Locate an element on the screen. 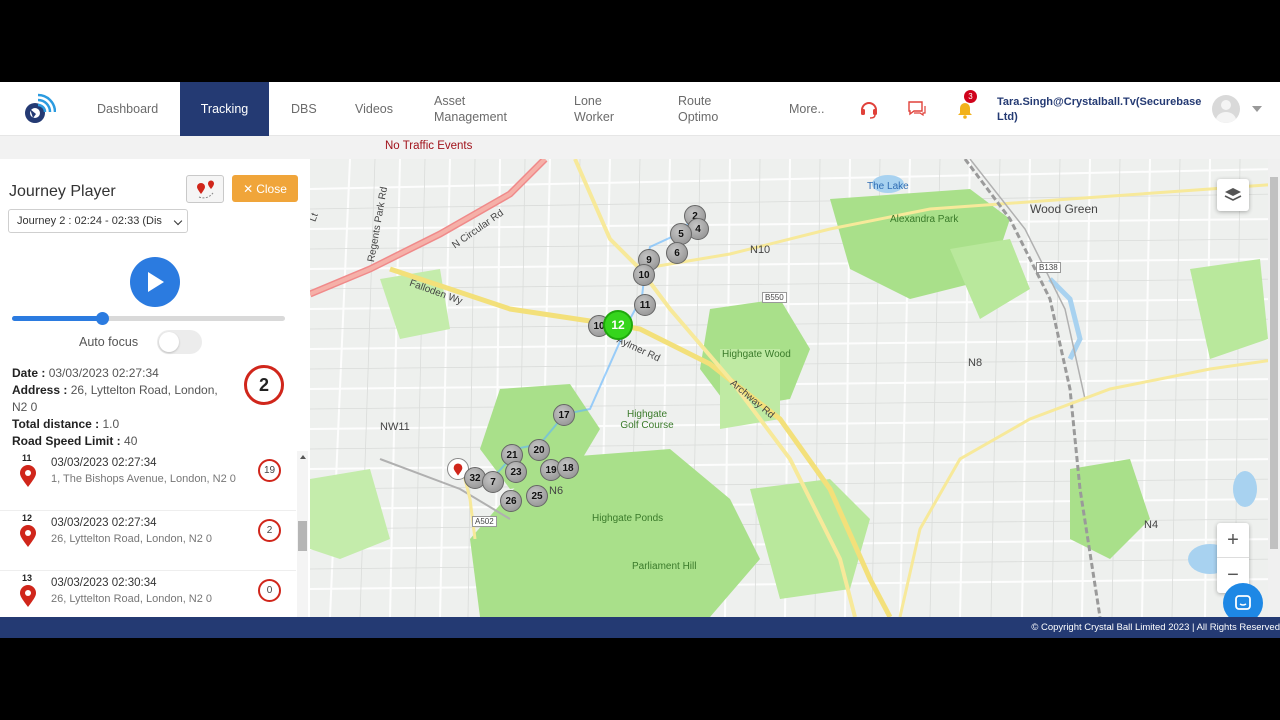 Image resolution: width=1280 pixels, height=720 pixels. distance-value: 1.0 is located at coordinates (111, 424).